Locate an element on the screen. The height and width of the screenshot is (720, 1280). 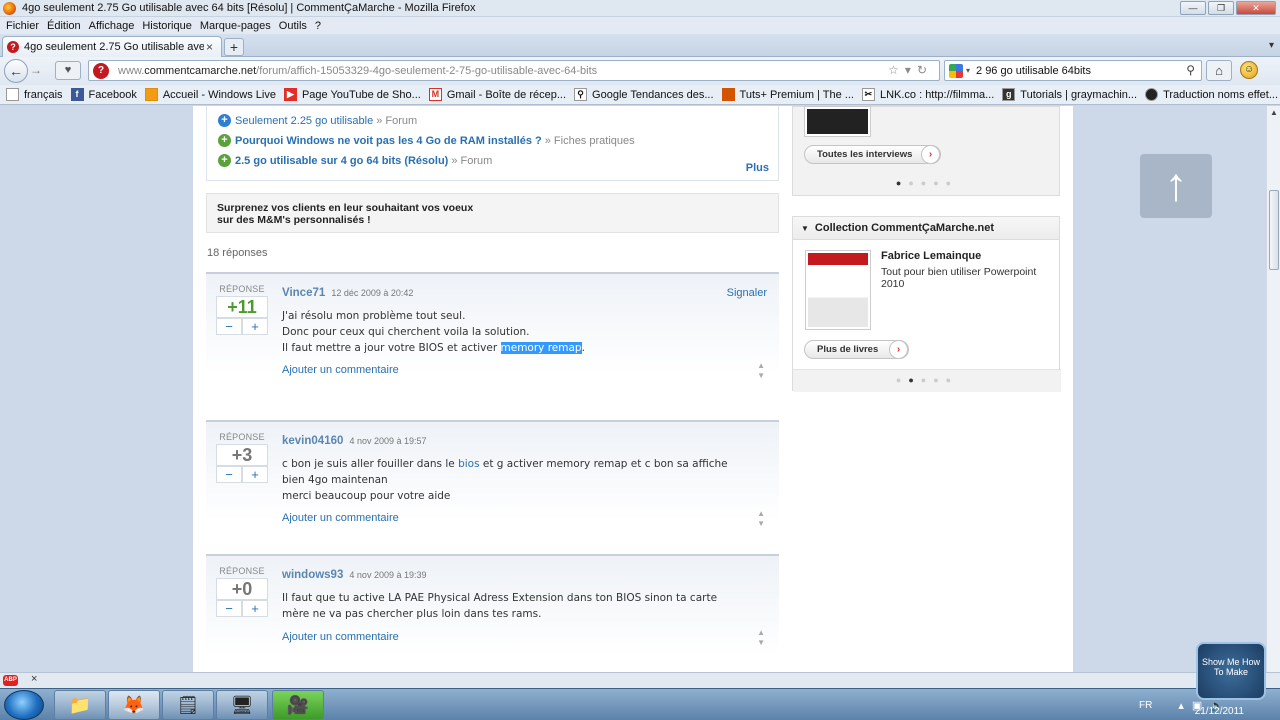
collapse-triangle-icon: ▼ is located at coordinates (805, 228).